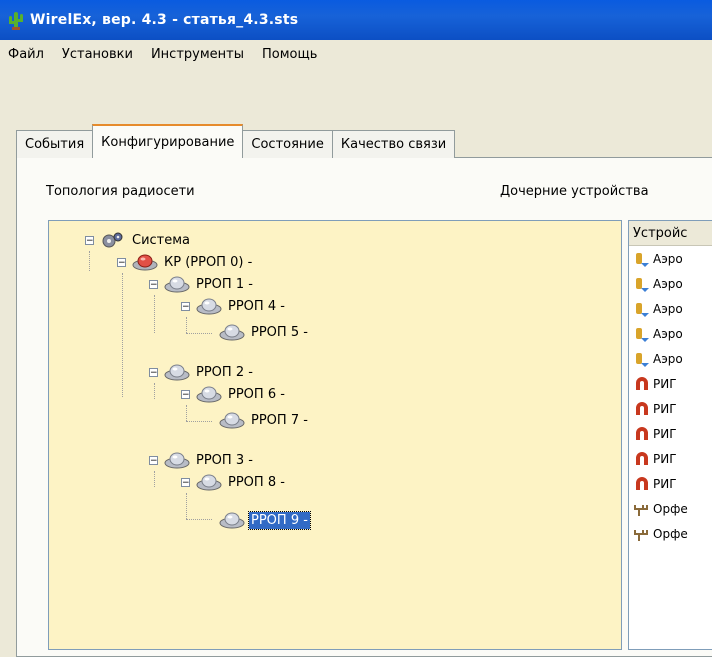 The height and width of the screenshot is (657, 712). I want to click on menu-help: Помощь, so click(288, 54).